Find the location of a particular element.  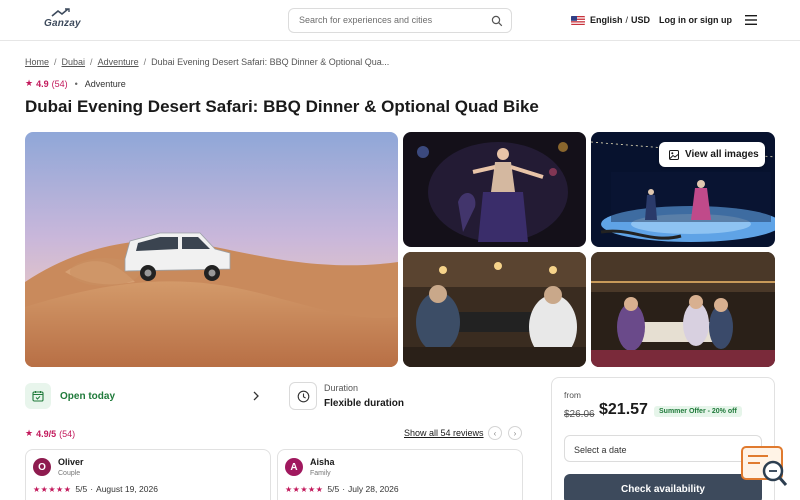

calendar-icon-box is located at coordinates (38, 396).